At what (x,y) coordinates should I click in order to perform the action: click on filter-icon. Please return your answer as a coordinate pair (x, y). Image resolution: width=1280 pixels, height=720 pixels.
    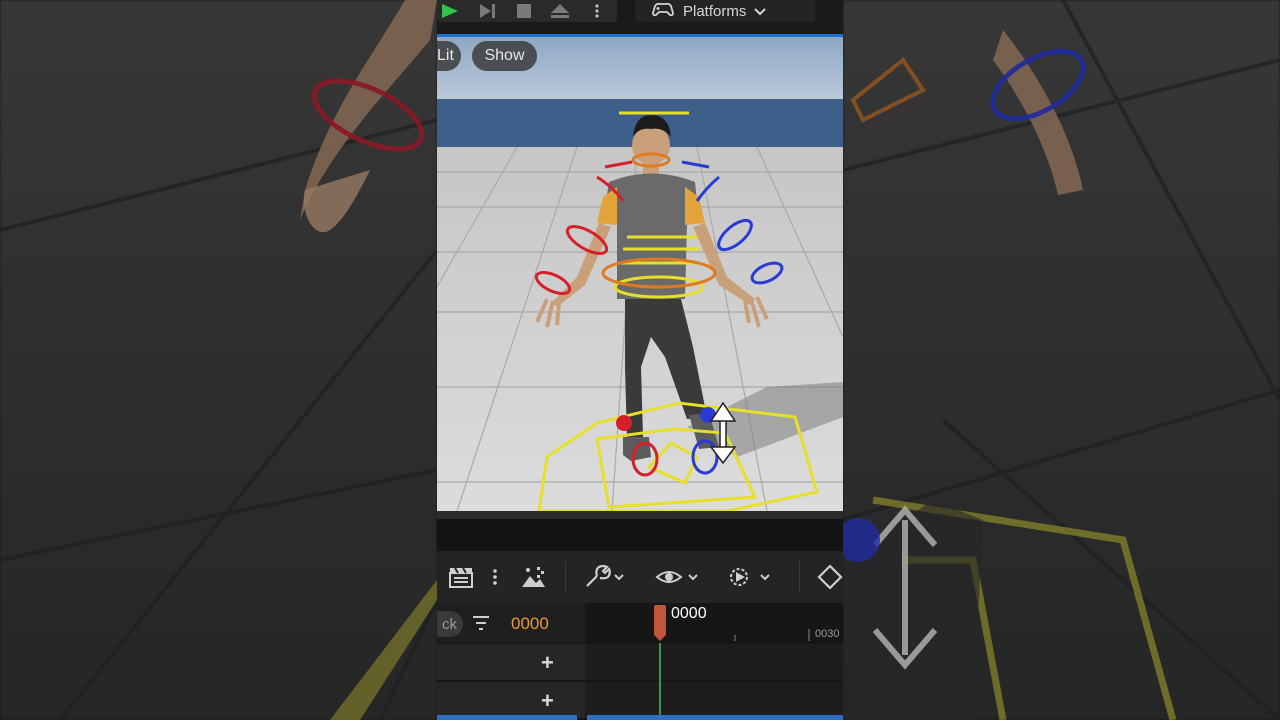
    Looking at the image, I should click on (481, 625).